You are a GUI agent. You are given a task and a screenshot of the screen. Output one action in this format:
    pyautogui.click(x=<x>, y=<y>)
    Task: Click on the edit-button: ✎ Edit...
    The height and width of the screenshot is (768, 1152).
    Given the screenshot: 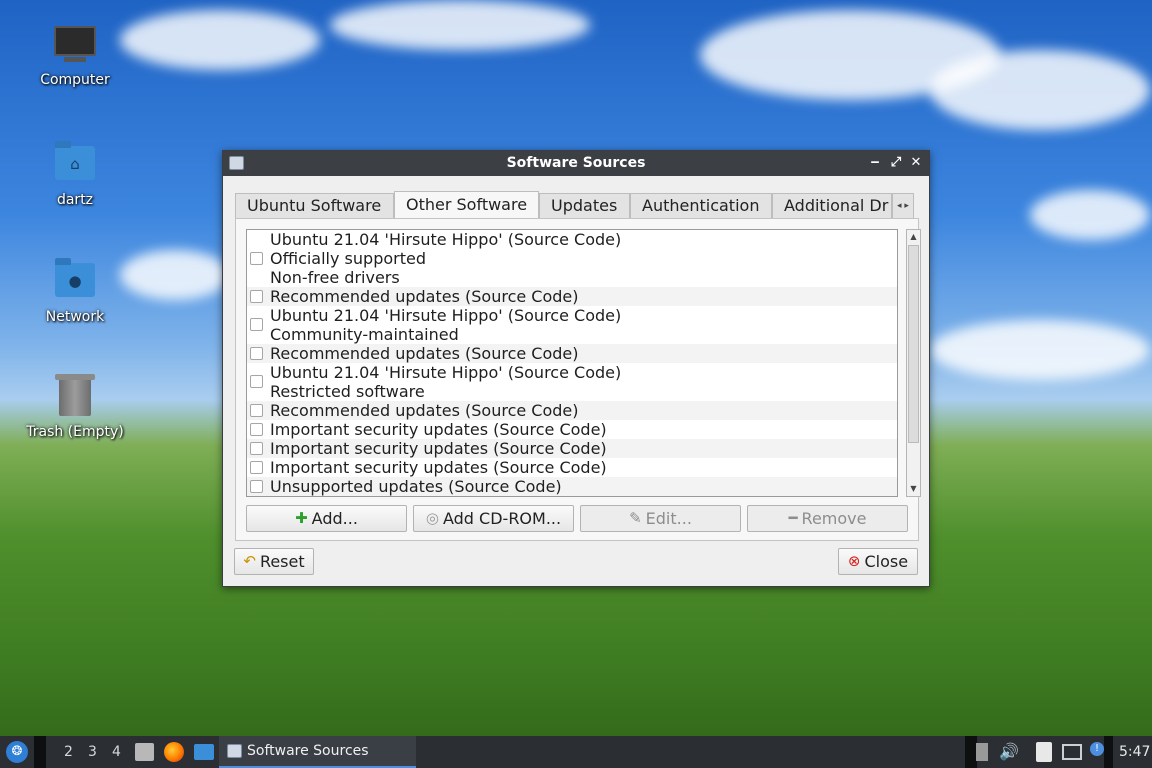 What is the action you would take?
    pyautogui.click(x=660, y=518)
    